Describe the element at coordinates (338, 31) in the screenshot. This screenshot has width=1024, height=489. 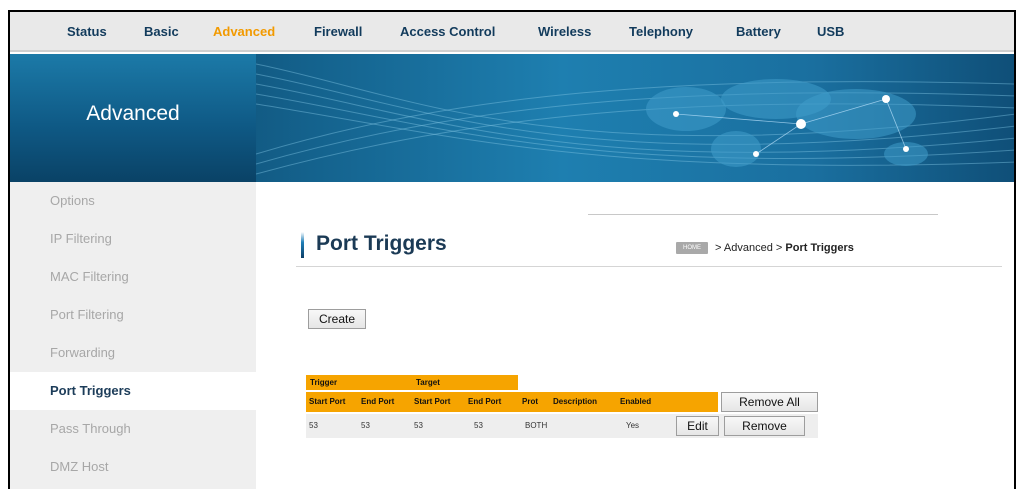
I see `nav-firewall: Firewall` at that location.